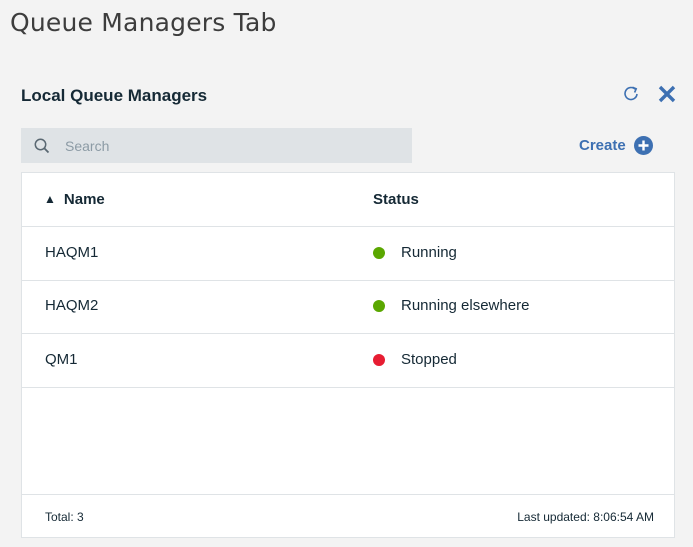 This screenshot has width=693, height=547. Describe the element at coordinates (143, 22) in the screenshot. I see `page-title: Queue Managers Tab` at that location.